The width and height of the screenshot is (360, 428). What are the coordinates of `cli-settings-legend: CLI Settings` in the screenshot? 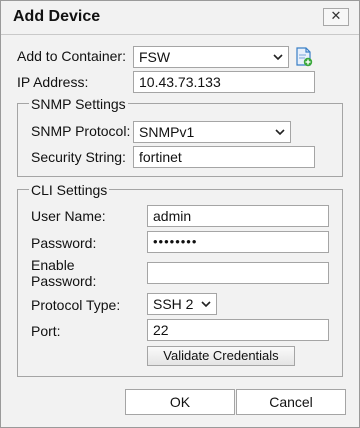 It's located at (69, 190).